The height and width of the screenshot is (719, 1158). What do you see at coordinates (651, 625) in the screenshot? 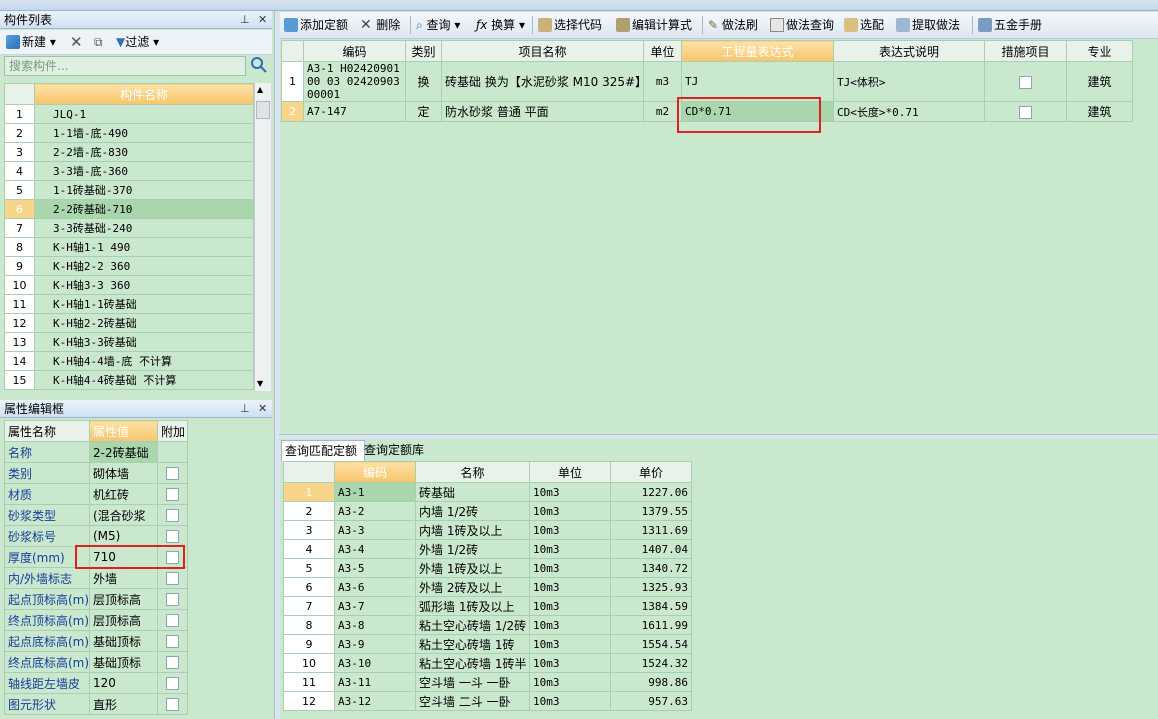
I see `match-price: 1611.99` at bounding box center [651, 625].